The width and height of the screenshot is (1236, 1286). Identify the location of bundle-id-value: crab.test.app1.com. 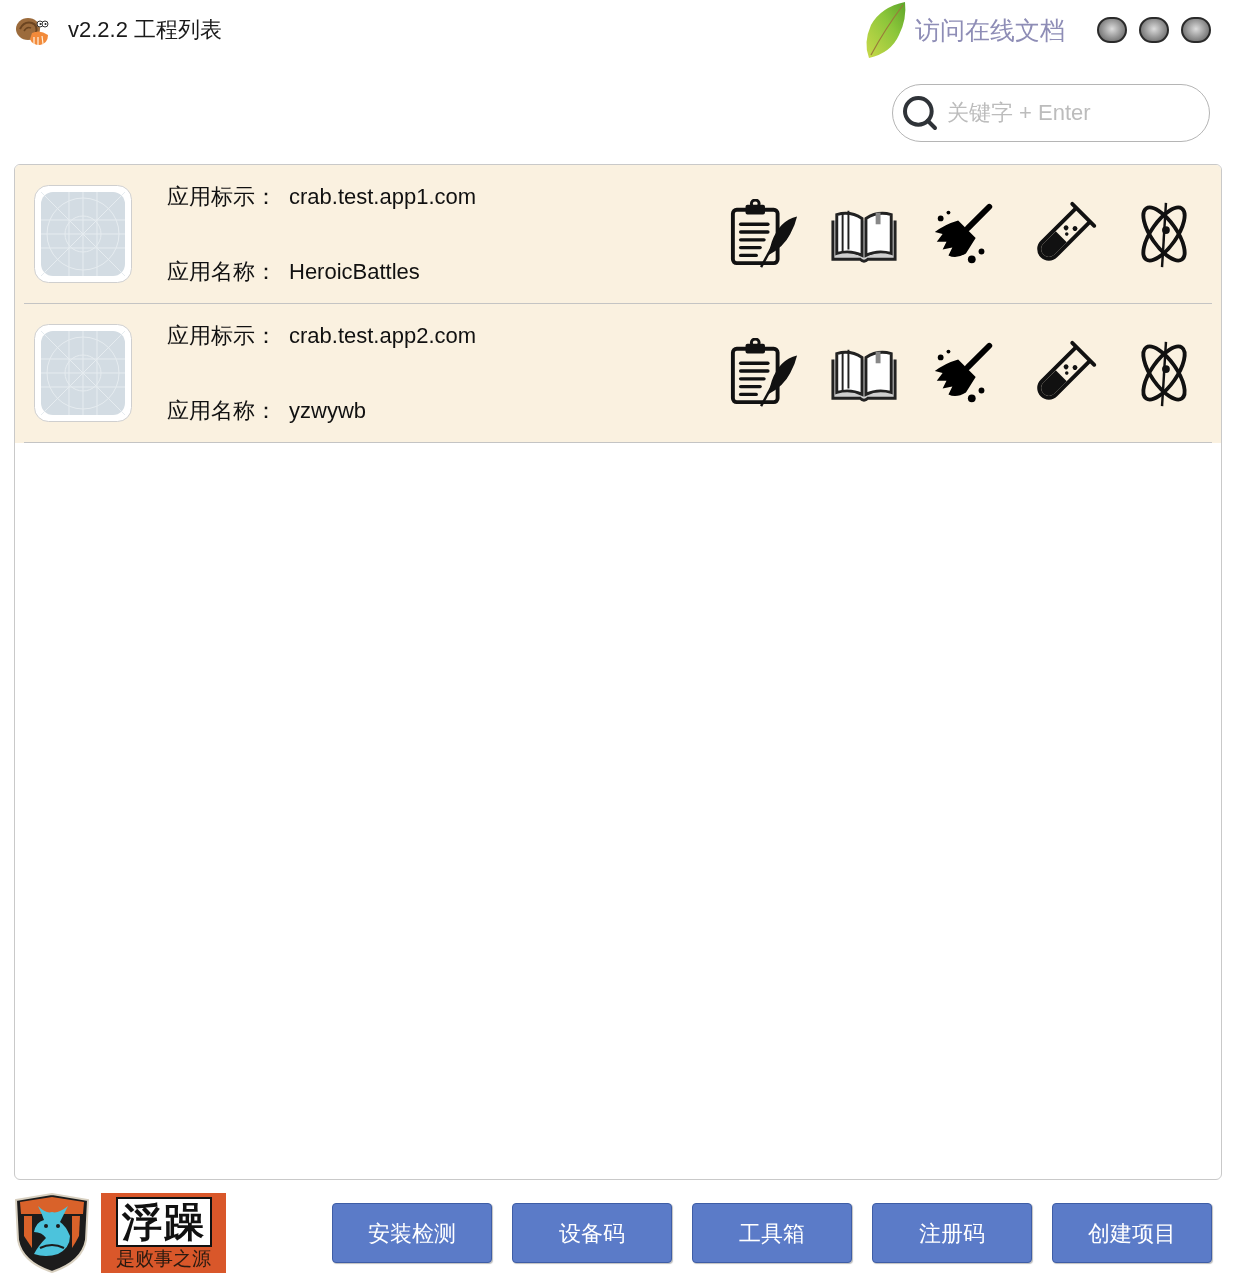
(383, 196).